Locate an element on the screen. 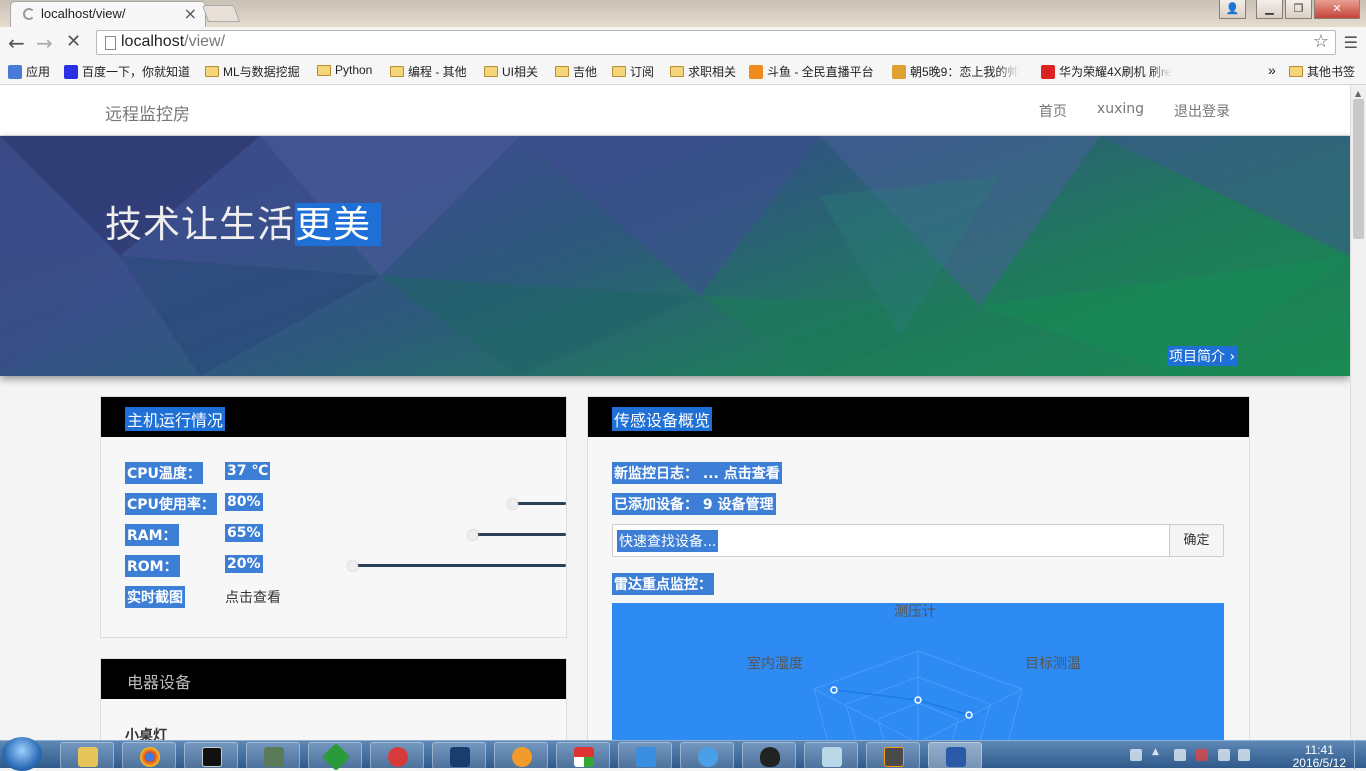 The image size is (1366, 771). close-window-button: ✕ is located at coordinates (1337, 9).